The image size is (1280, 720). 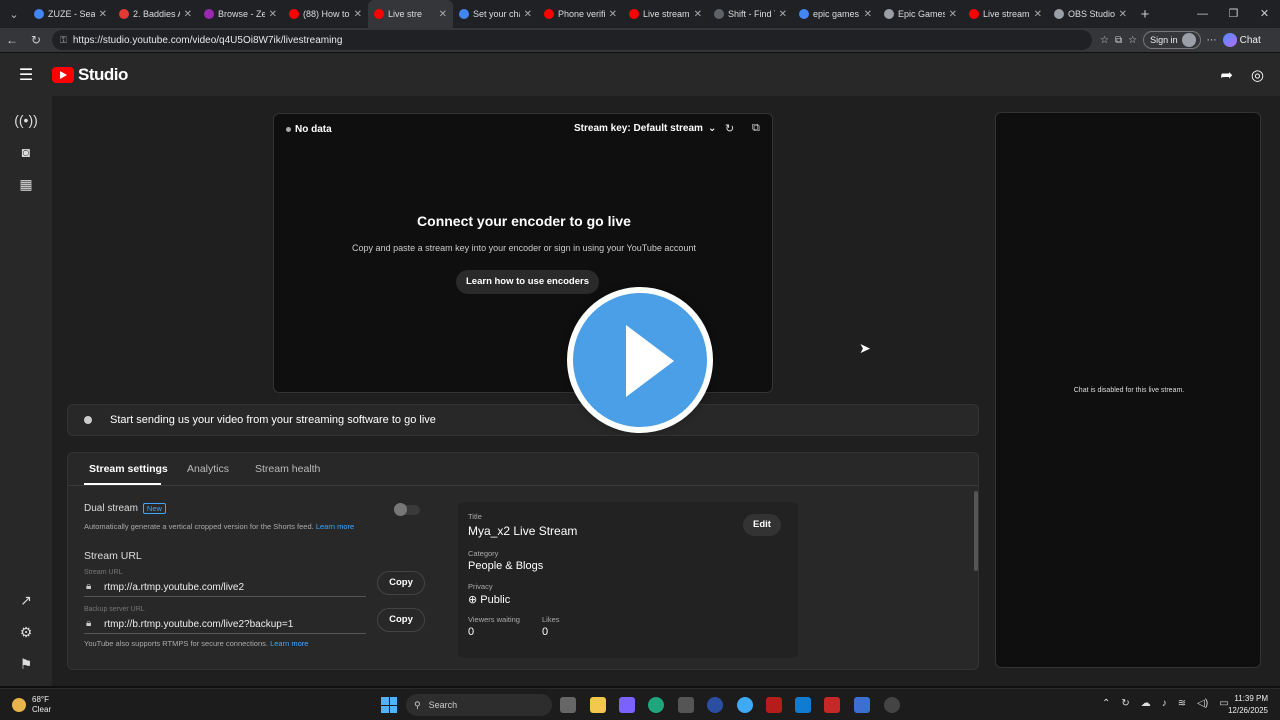 I want to click on dual-stream-learn-more-link: Learn more, so click(x=335, y=526).